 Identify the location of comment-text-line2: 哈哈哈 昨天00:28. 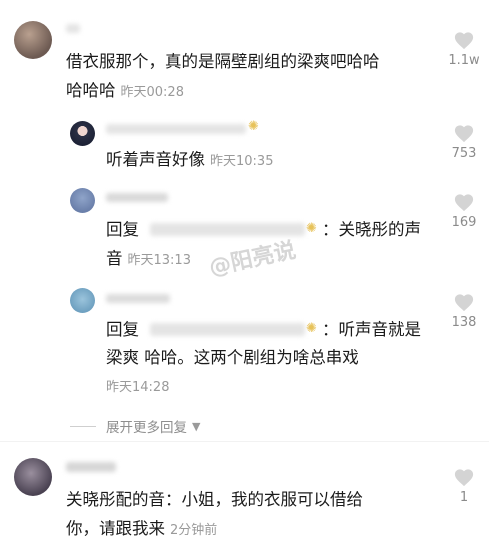
(125, 90).